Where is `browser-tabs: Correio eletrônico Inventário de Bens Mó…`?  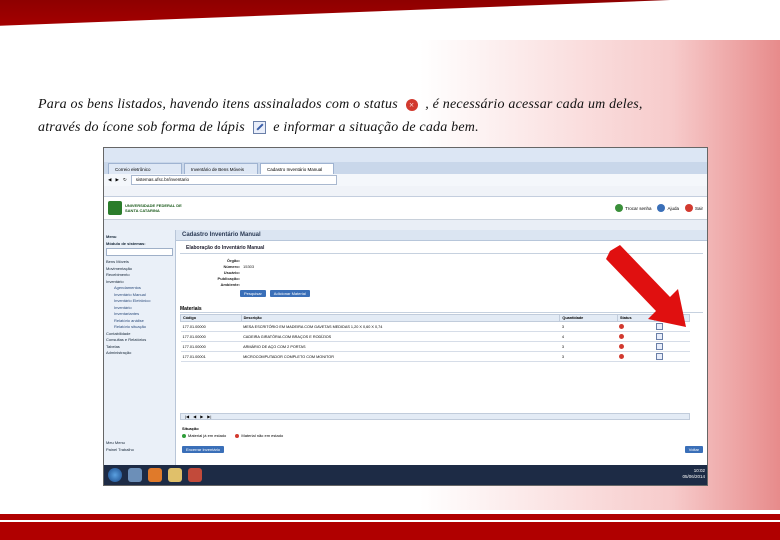
browser-tabs: Correio eletrônico Inventário de Bens Mó… is located at coordinates (405, 168).